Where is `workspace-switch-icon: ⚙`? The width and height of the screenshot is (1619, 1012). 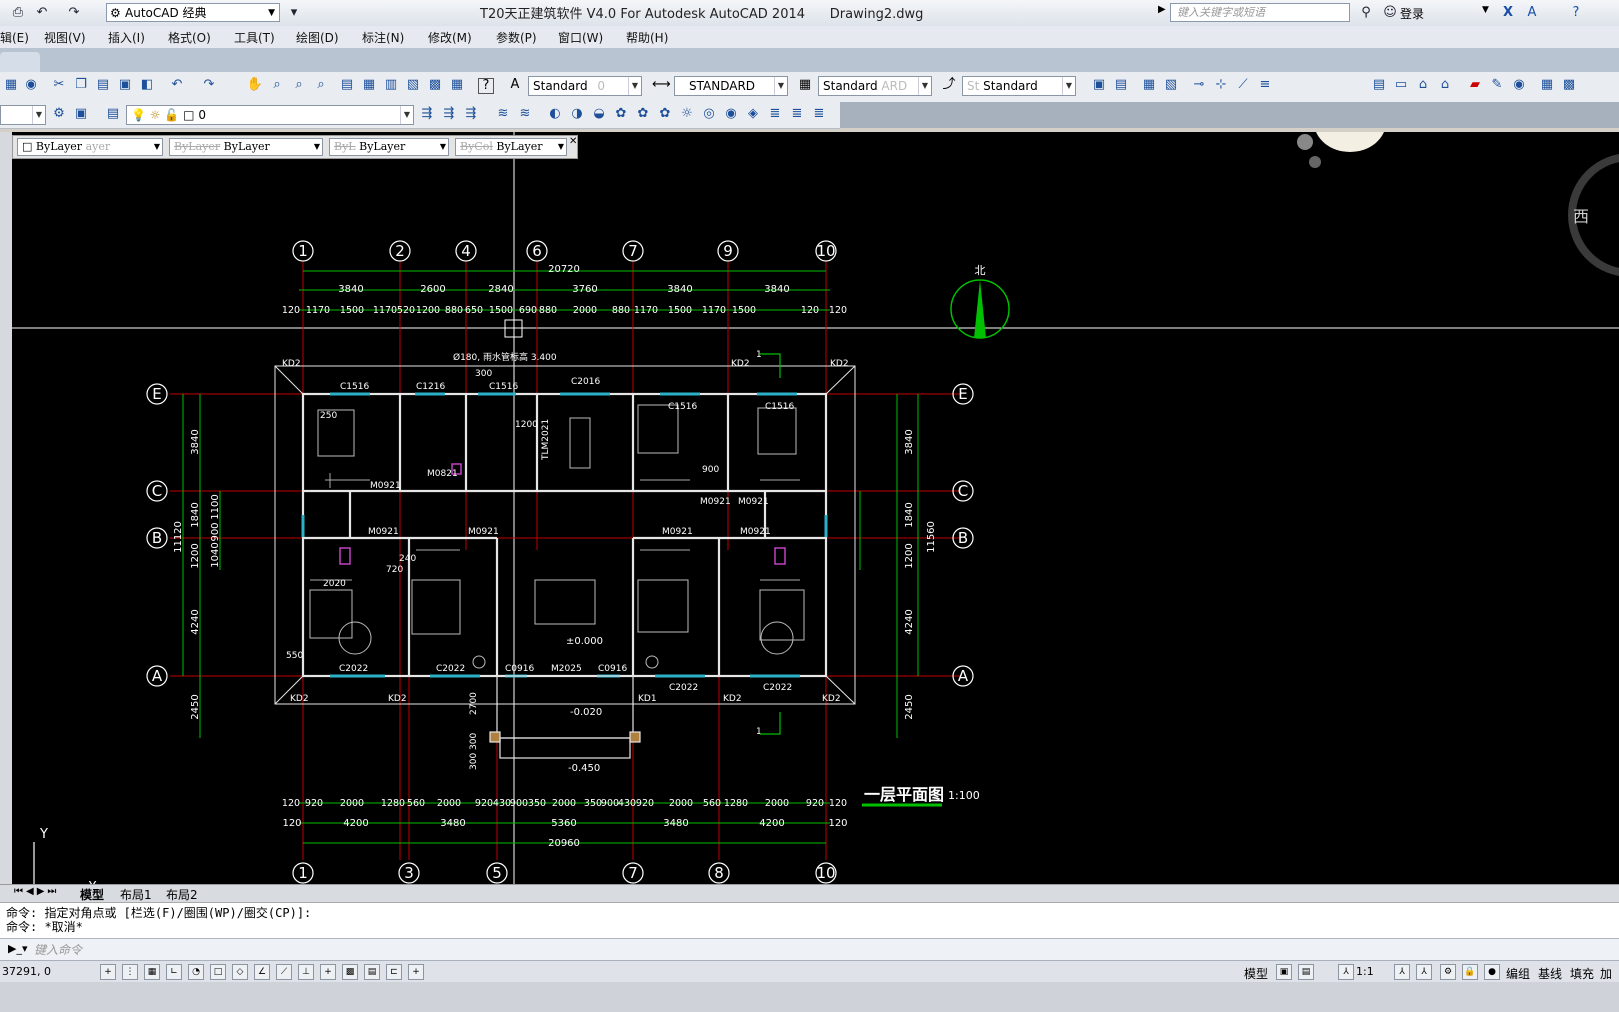
workspace-switch-icon: ⚙ is located at coordinates (1448, 972).